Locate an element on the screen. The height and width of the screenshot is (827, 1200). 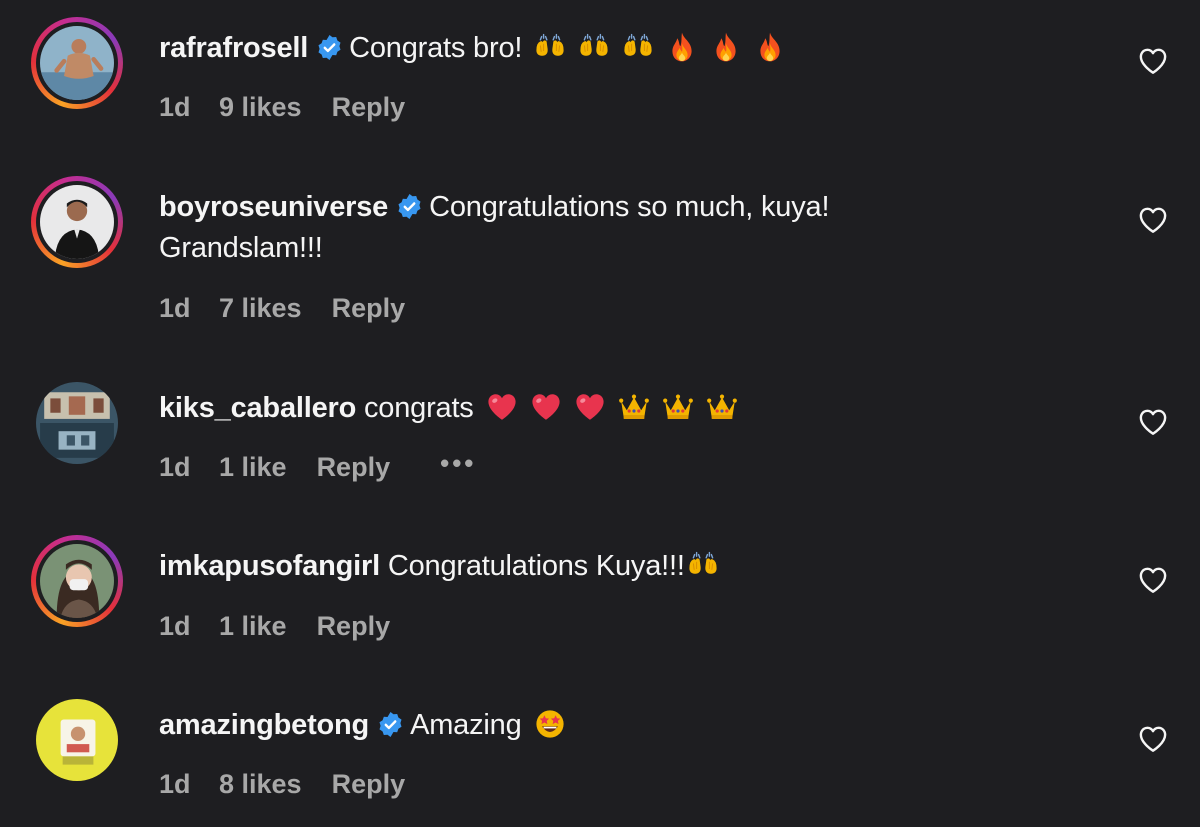
username-link: imkapusofangirl is located at coordinates (269, 566).